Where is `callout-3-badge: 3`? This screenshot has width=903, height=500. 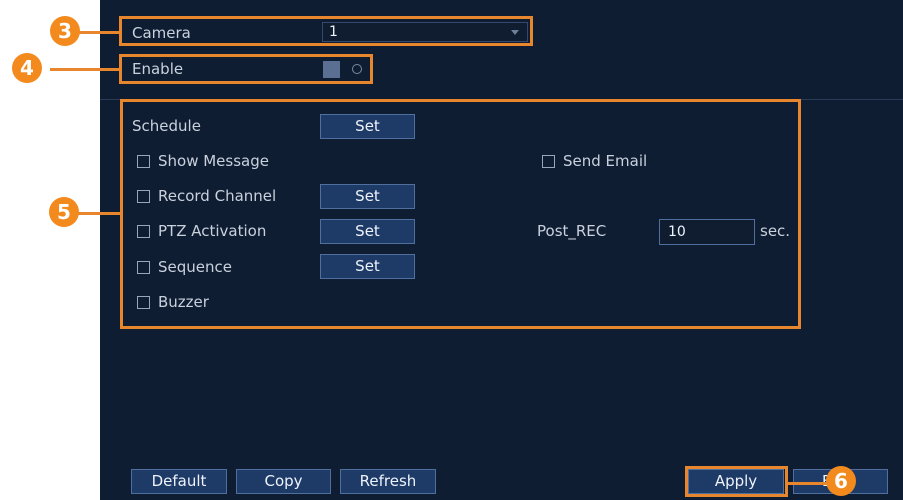
callout-3-badge: 3 is located at coordinates (65, 31).